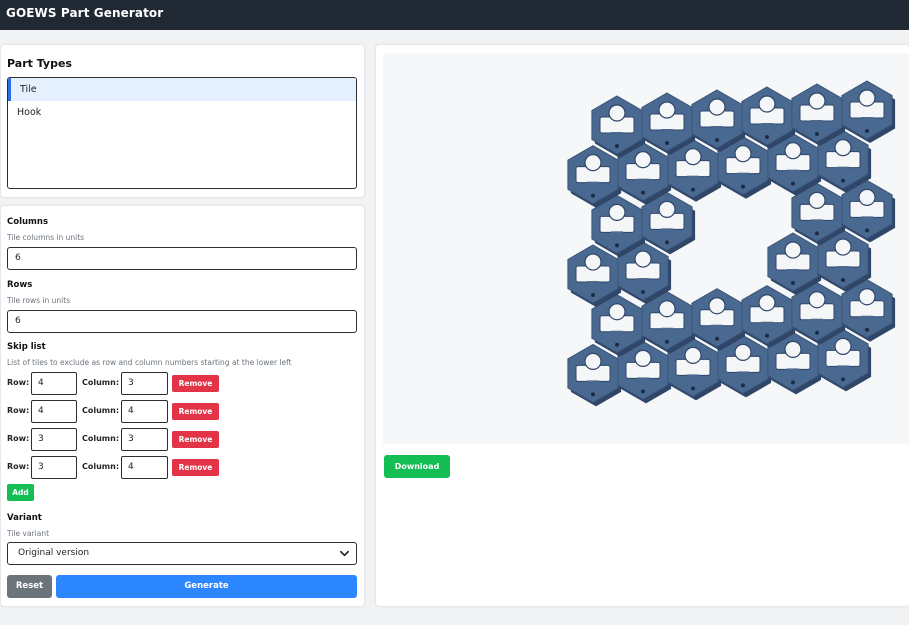  What do you see at coordinates (46, 237) in the screenshot?
I see `columns-hint: Tile columns in units` at bounding box center [46, 237].